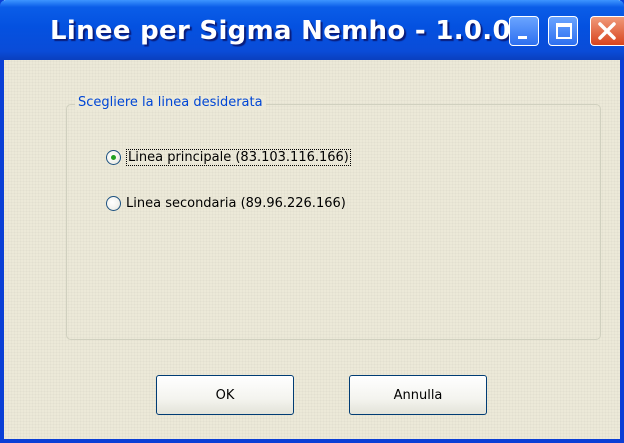  I want to click on maximize-button, so click(563, 31).